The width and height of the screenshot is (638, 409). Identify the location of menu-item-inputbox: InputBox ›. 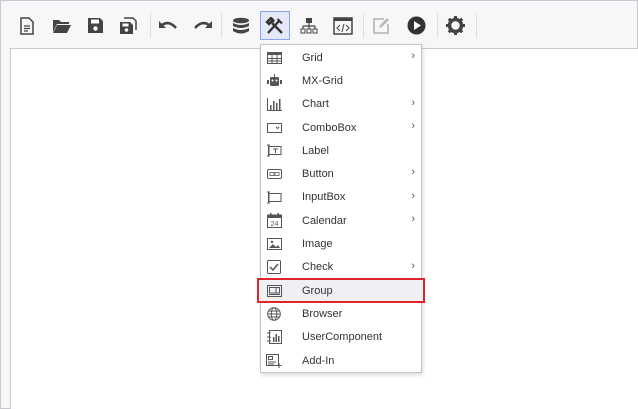
(341, 197).